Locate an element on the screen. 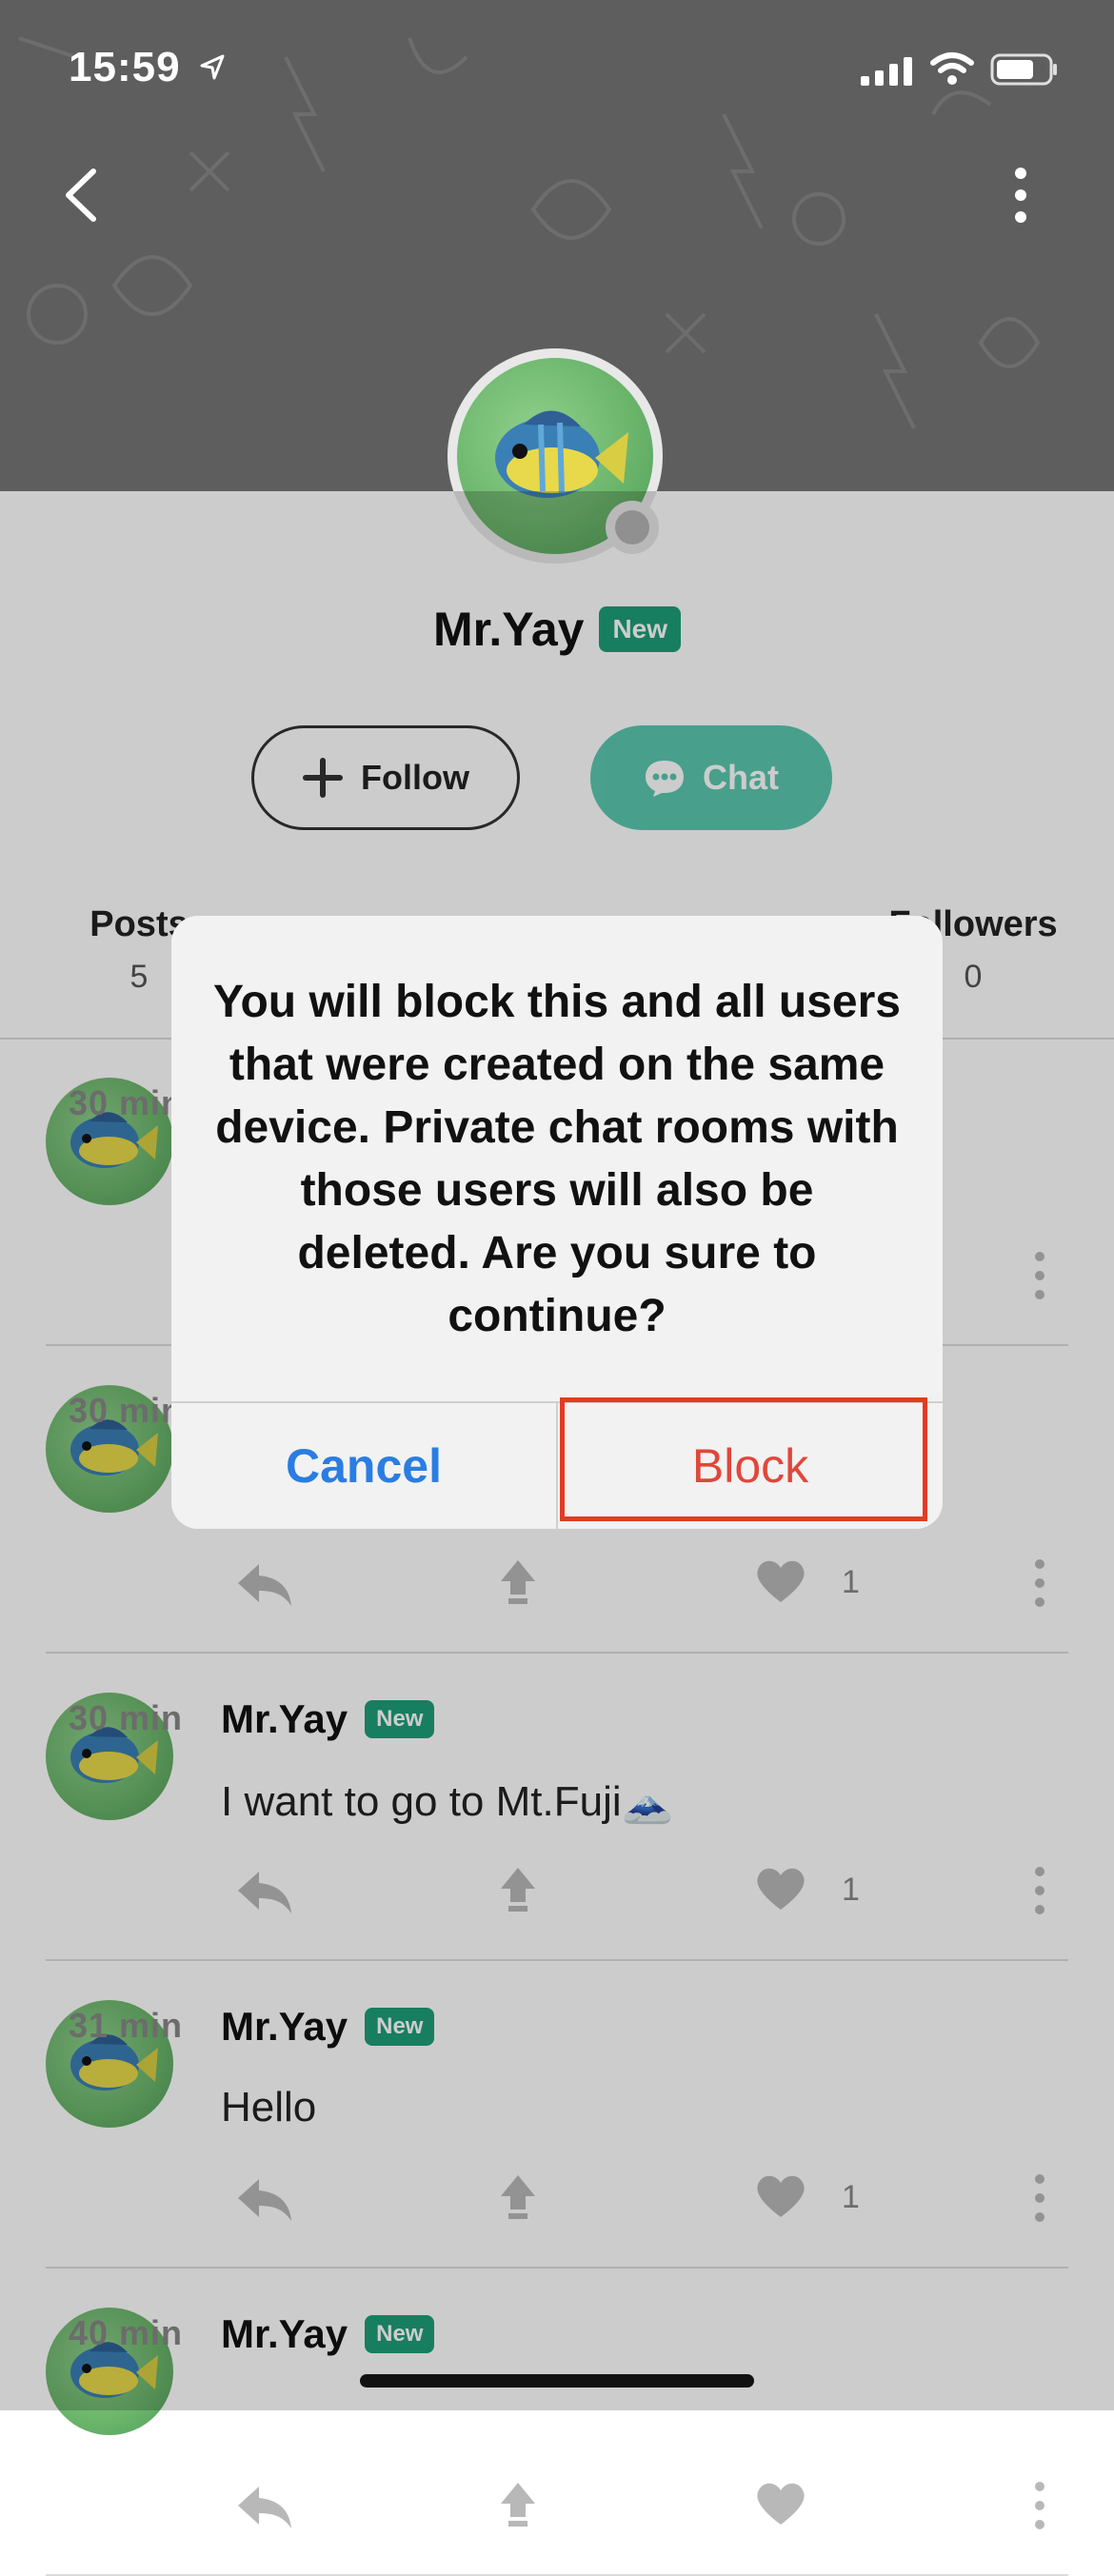 This screenshot has height=2576, width=1114. status-bar: 15:59 is located at coordinates (557, 71).